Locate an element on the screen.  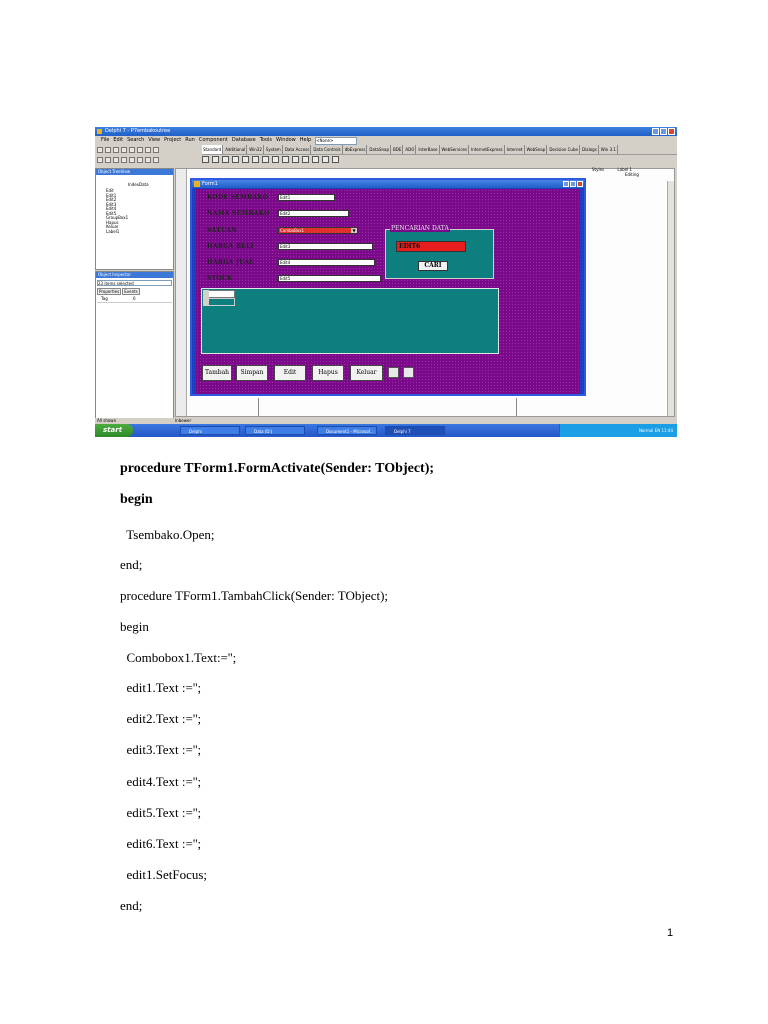
help-icon is located at coordinates (156, 150).